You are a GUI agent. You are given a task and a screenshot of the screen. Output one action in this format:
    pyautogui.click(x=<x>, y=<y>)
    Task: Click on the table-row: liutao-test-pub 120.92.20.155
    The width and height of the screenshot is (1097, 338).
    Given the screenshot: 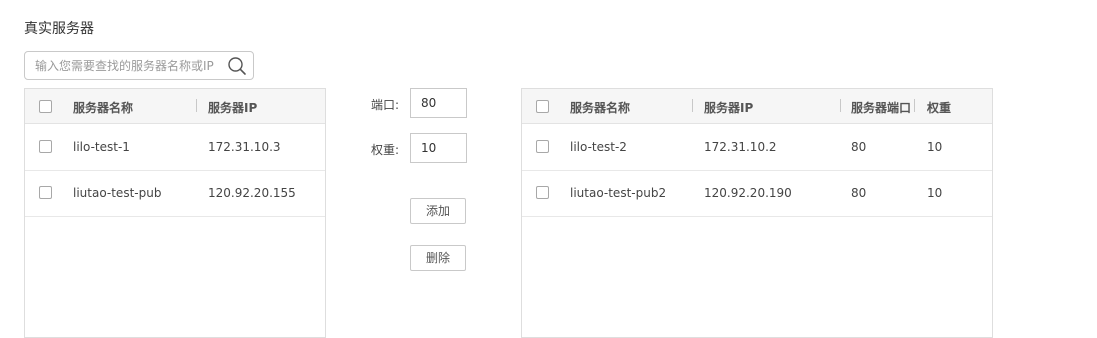 What is the action you would take?
    pyautogui.click(x=175, y=193)
    